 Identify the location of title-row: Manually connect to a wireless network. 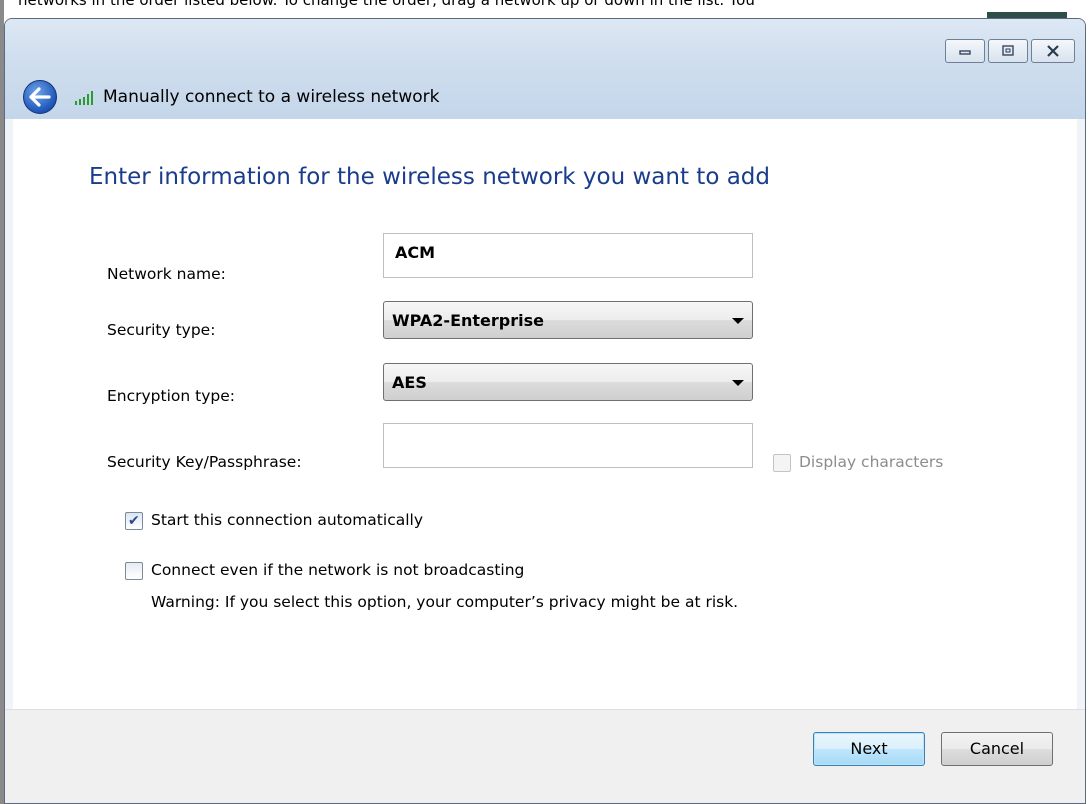
(231, 97).